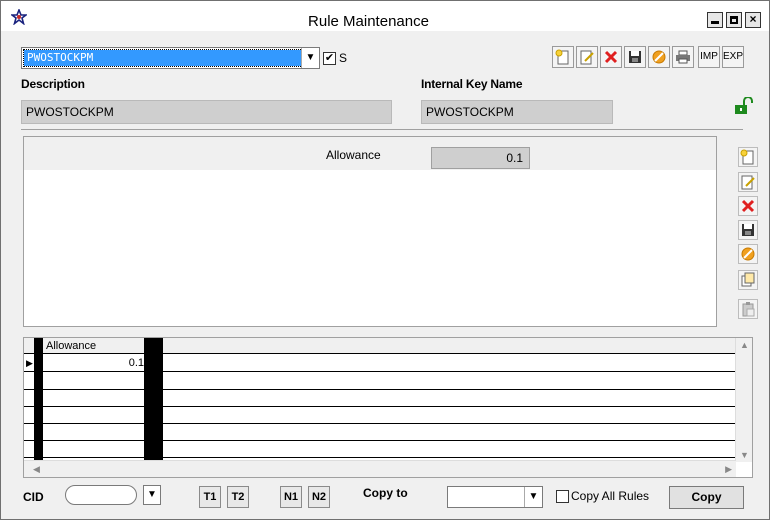 The image size is (770, 520). I want to click on allowance-row: Allowance 0.1, so click(370, 153).